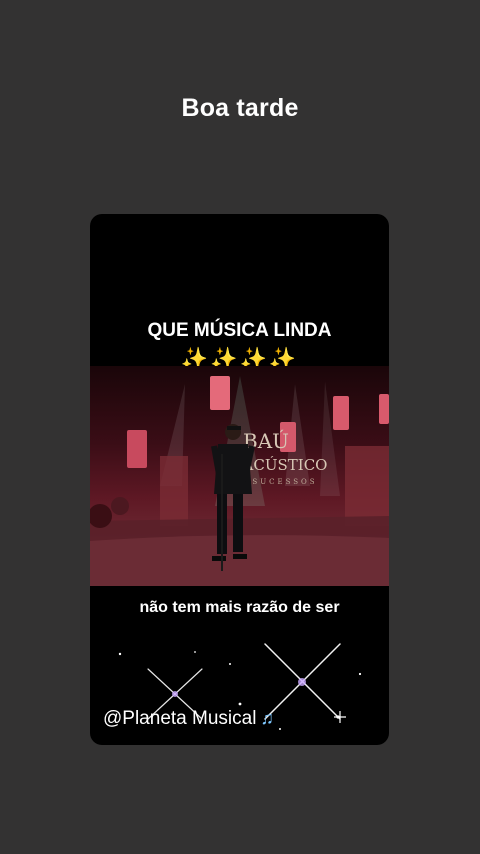 This screenshot has width=480, height=854. I want to click on overlay-title: QUE MÚSICA LINDA, so click(239, 330).